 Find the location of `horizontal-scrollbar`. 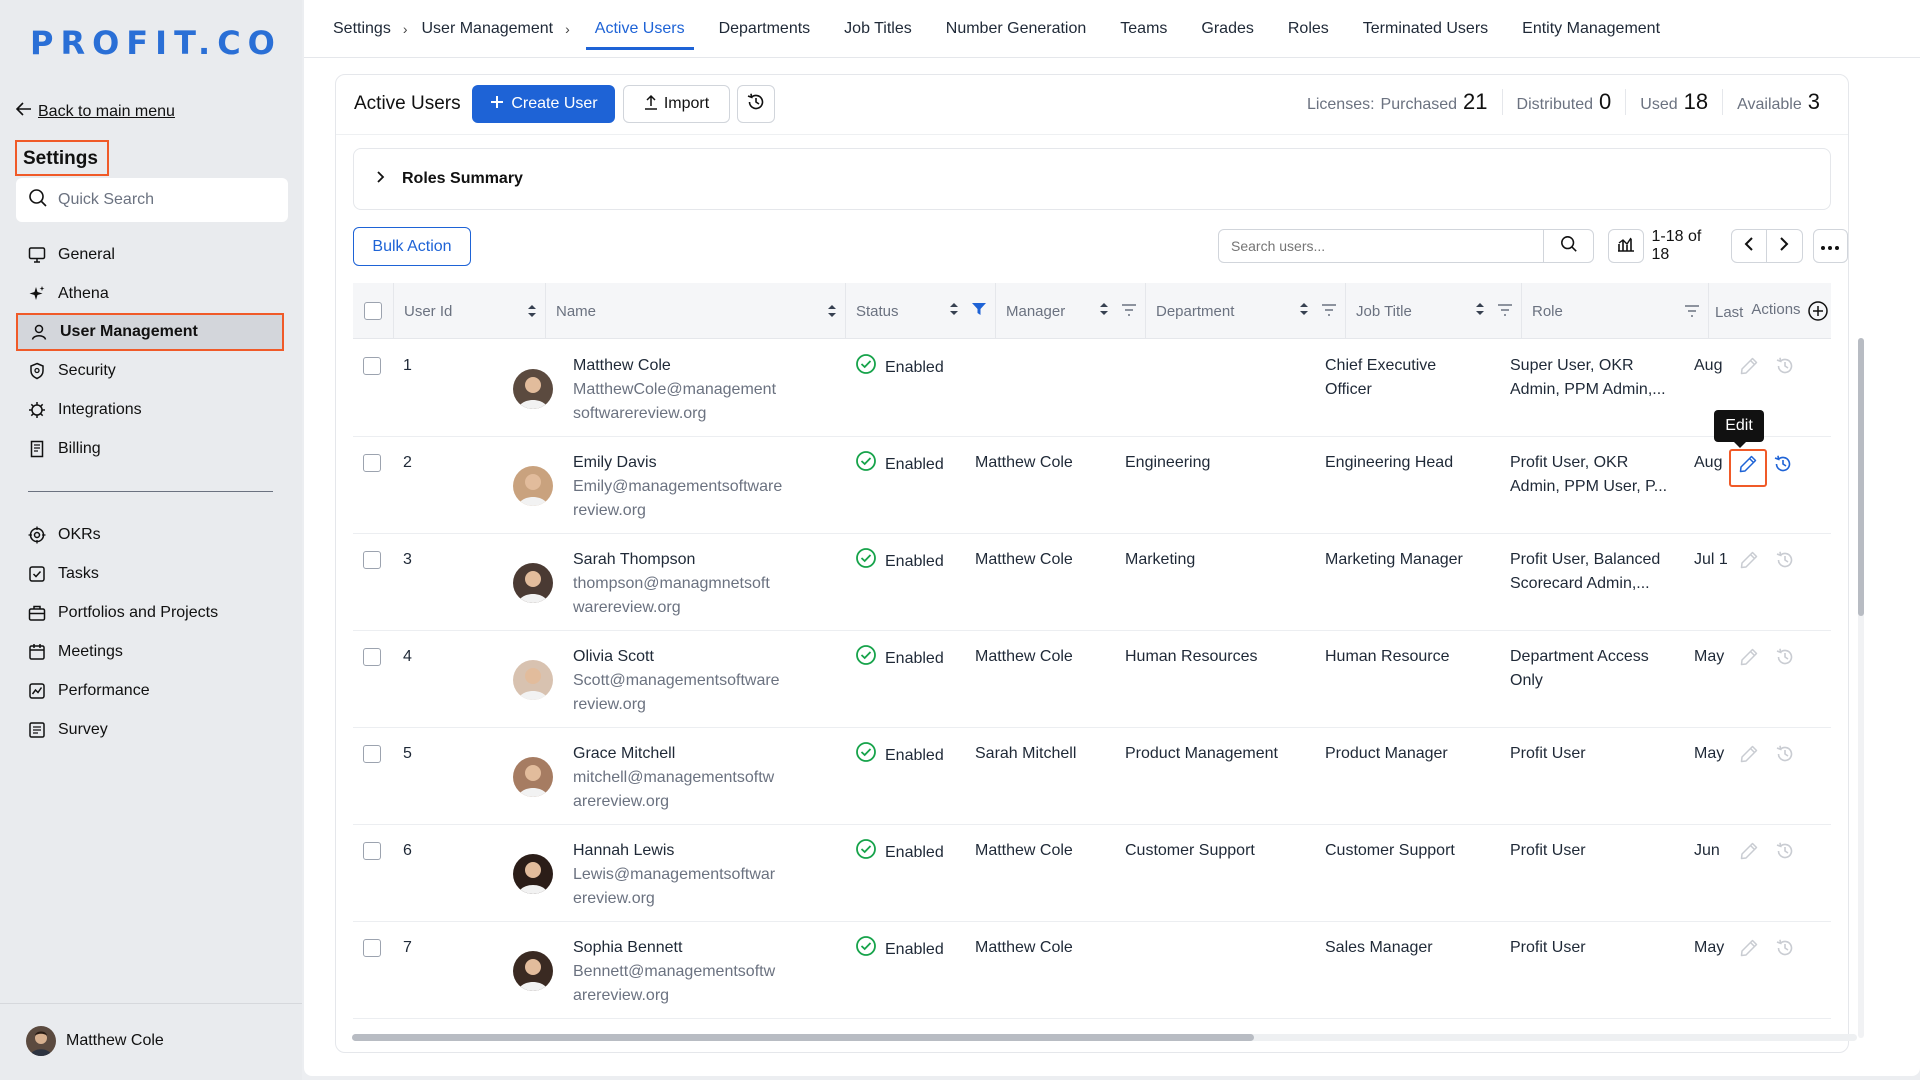

horizontal-scrollbar is located at coordinates (1104, 1037).